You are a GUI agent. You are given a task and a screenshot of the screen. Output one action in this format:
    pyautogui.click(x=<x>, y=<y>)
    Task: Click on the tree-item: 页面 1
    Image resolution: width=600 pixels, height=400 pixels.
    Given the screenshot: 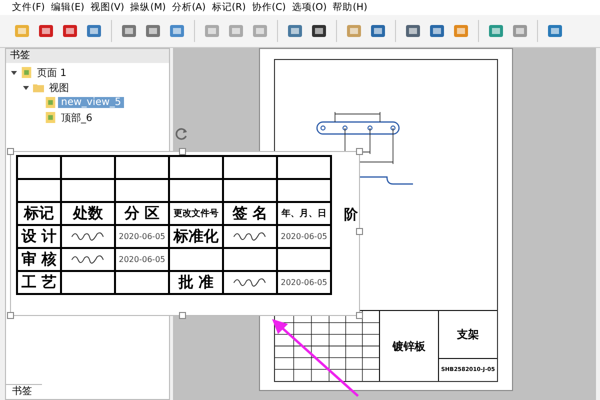 What is the action you would take?
    pyautogui.click(x=52, y=73)
    